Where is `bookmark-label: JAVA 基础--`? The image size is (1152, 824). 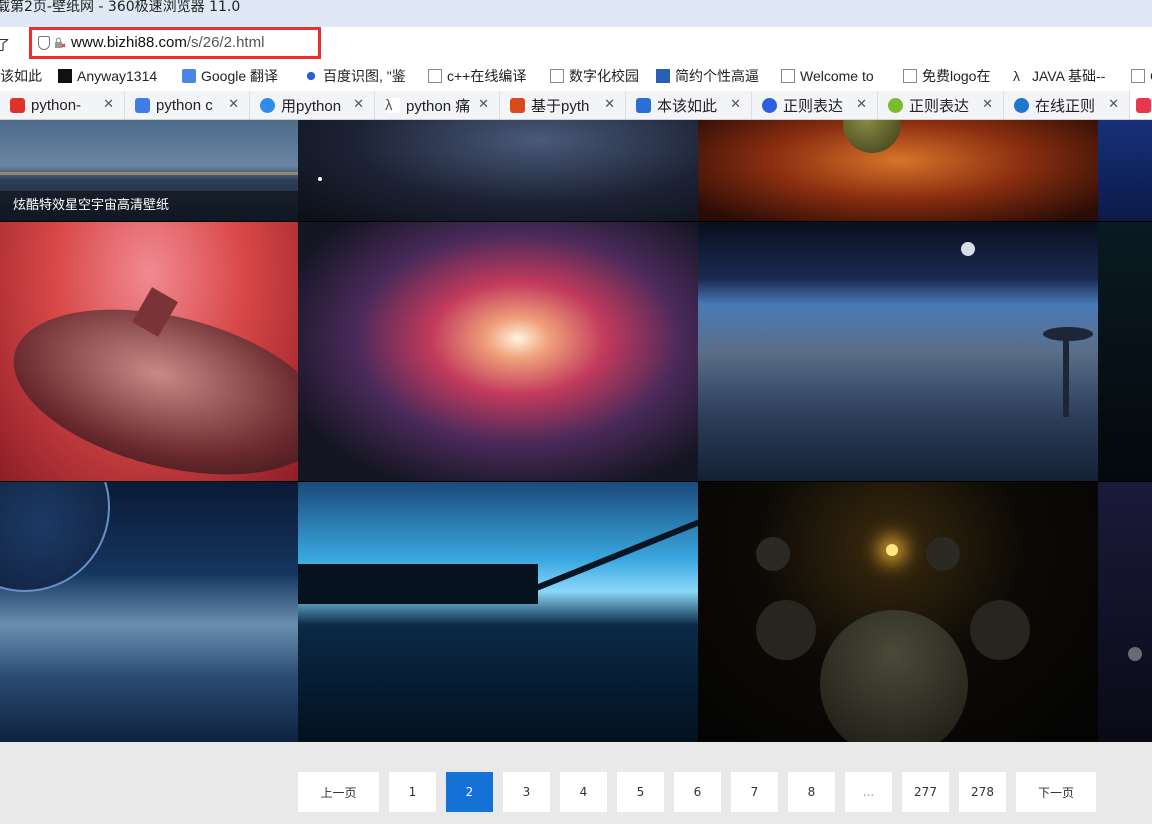
bookmark-label: JAVA 基础-- is located at coordinates (1069, 76).